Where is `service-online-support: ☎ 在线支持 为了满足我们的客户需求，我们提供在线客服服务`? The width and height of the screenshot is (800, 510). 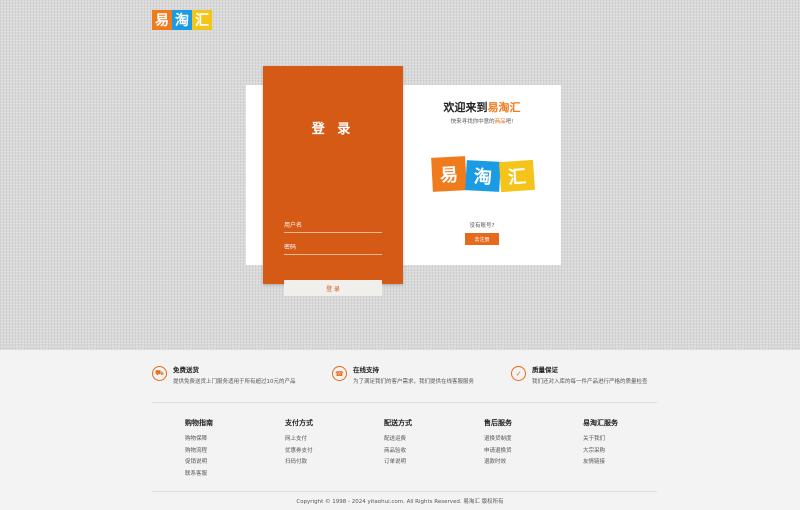 service-online-support: ☎ 在线支持 为了满足我们的客户需求，我们提供在线客服服务 is located at coordinates (403, 374).